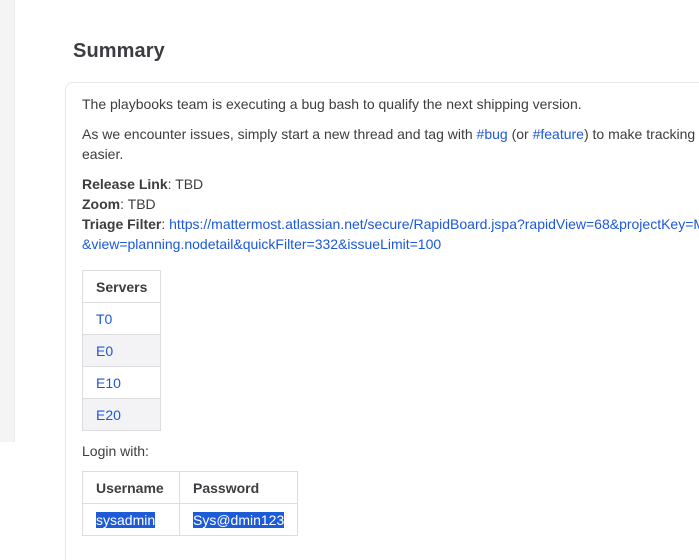 Image resolution: width=699 pixels, height=560 pixels. I want to click on login-header-row: Username Password, so click(190, 487).